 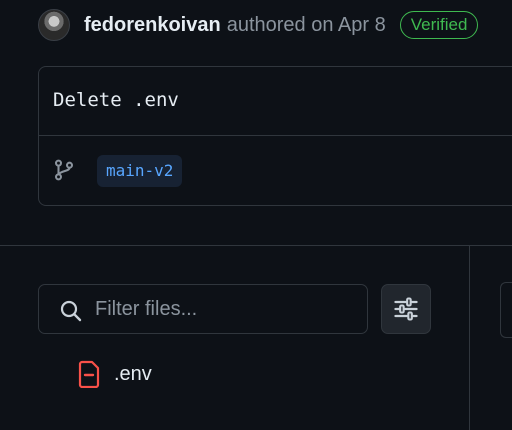 I want to click on file-tree-settings-button, so click(x=406, y=309).